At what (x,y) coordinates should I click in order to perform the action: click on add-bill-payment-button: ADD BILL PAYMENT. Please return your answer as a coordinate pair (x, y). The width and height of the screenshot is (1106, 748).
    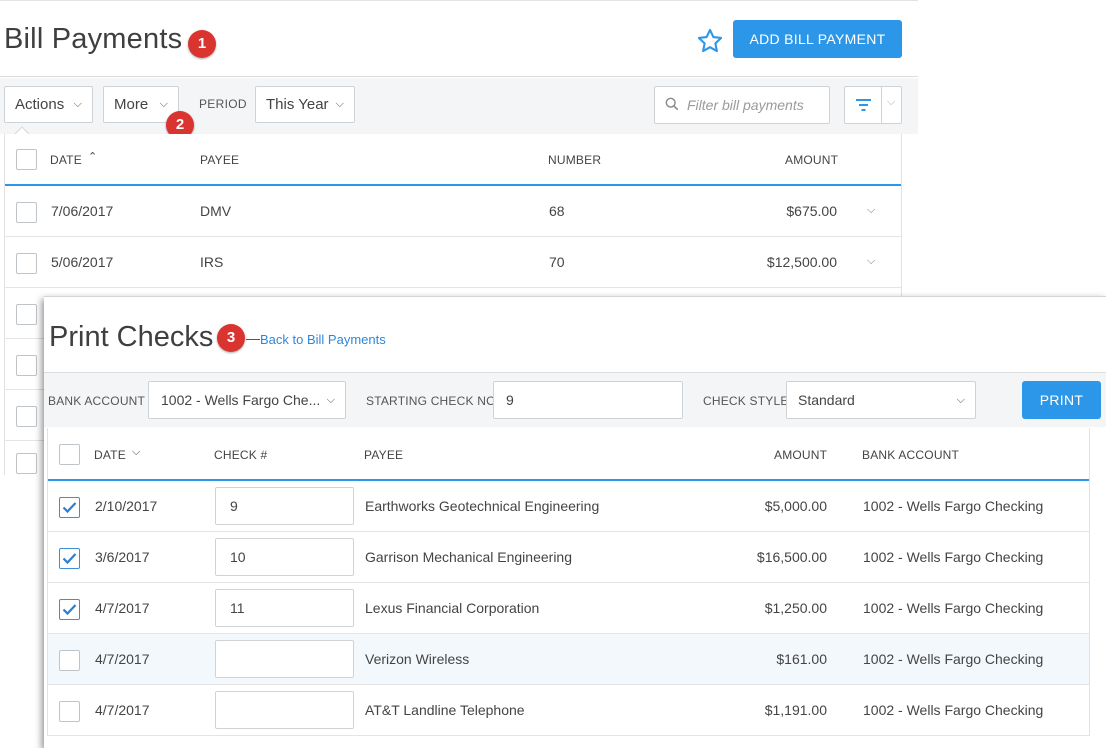
    Looking at the image, I should click on (817, 39).